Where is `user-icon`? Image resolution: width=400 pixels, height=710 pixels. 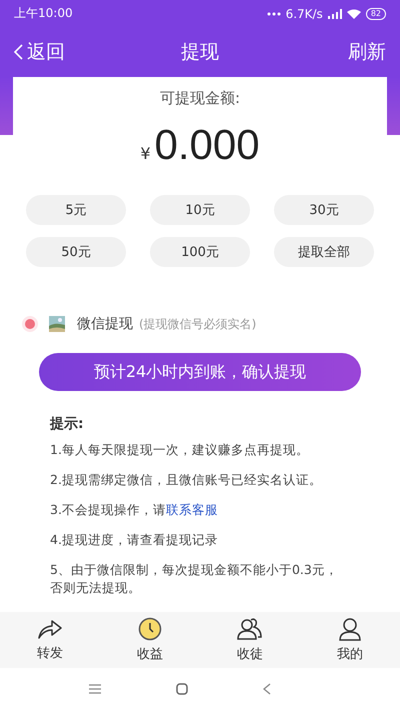
user-icon is located at coordinates (350, 629).